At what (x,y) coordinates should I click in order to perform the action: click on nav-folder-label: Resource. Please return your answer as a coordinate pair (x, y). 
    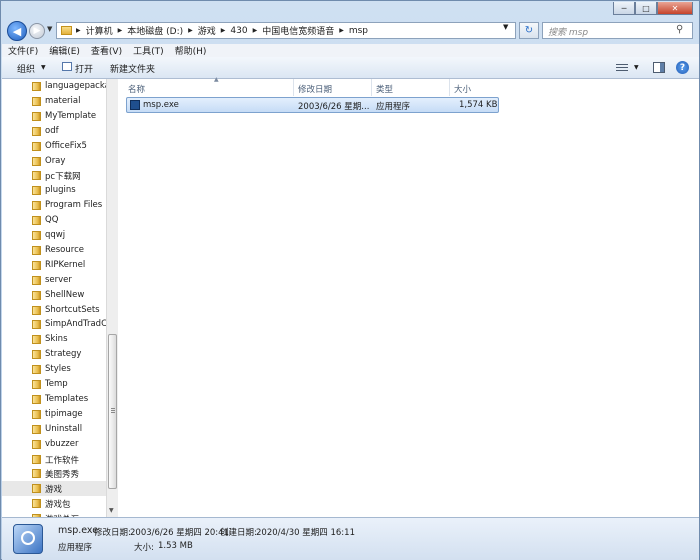
    Looking at the image, I should click on (64, 249).